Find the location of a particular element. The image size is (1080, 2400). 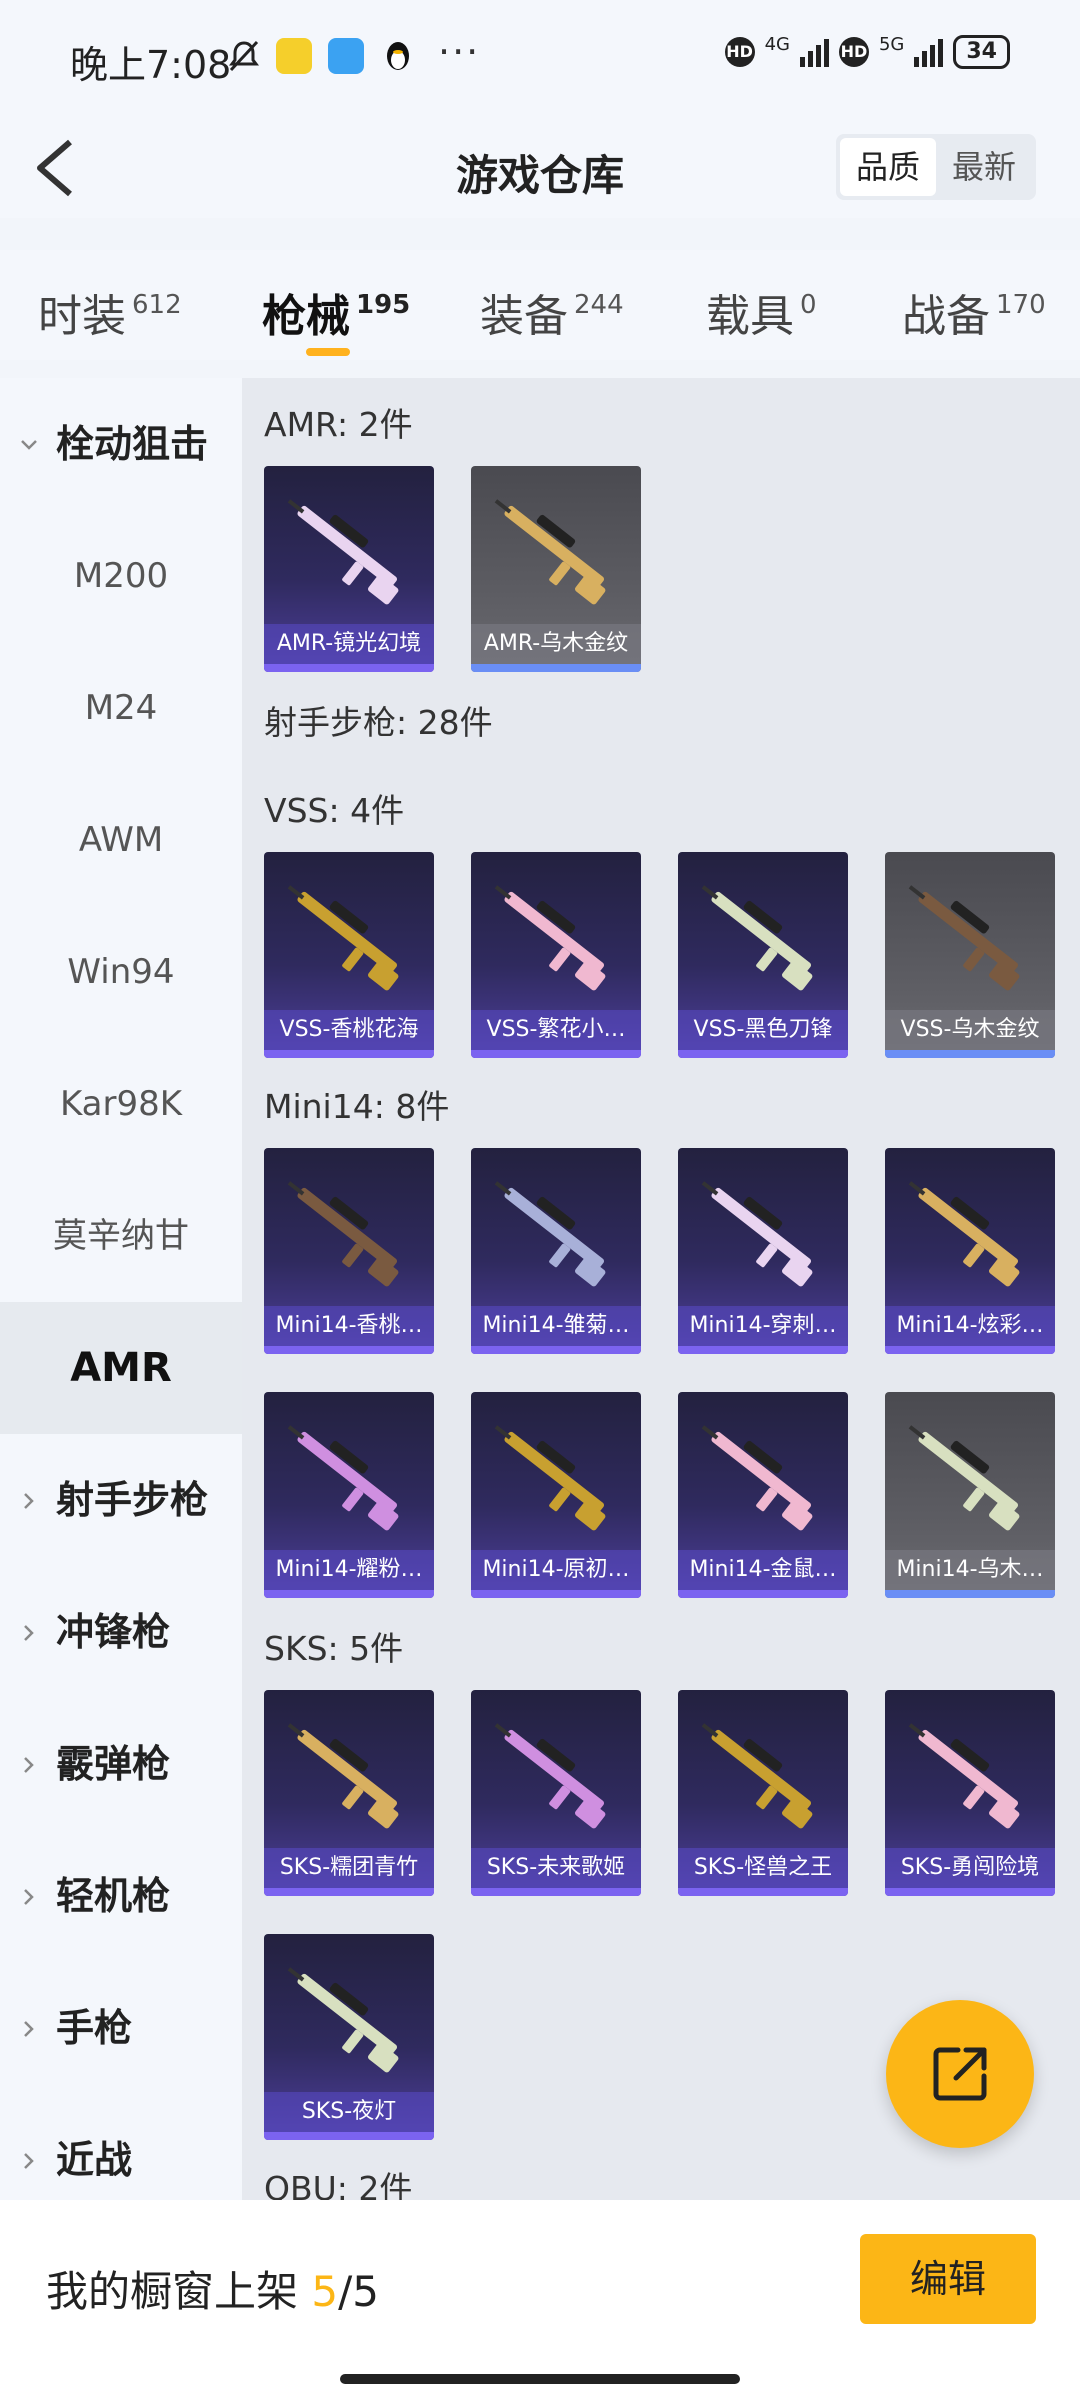

weapon-skin-card: SKS-勇闯险境 is located at coordinates (970, 1793).